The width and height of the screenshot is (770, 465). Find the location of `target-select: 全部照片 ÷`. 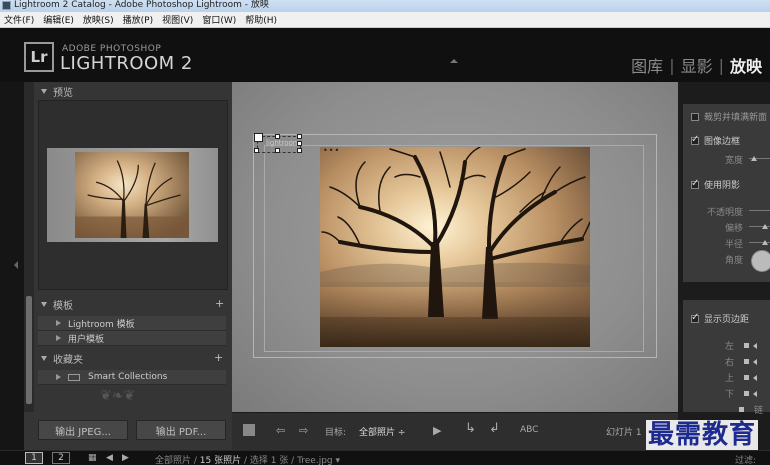

target-select: 全部照片 ÷ is located at coordinates (382, 431).